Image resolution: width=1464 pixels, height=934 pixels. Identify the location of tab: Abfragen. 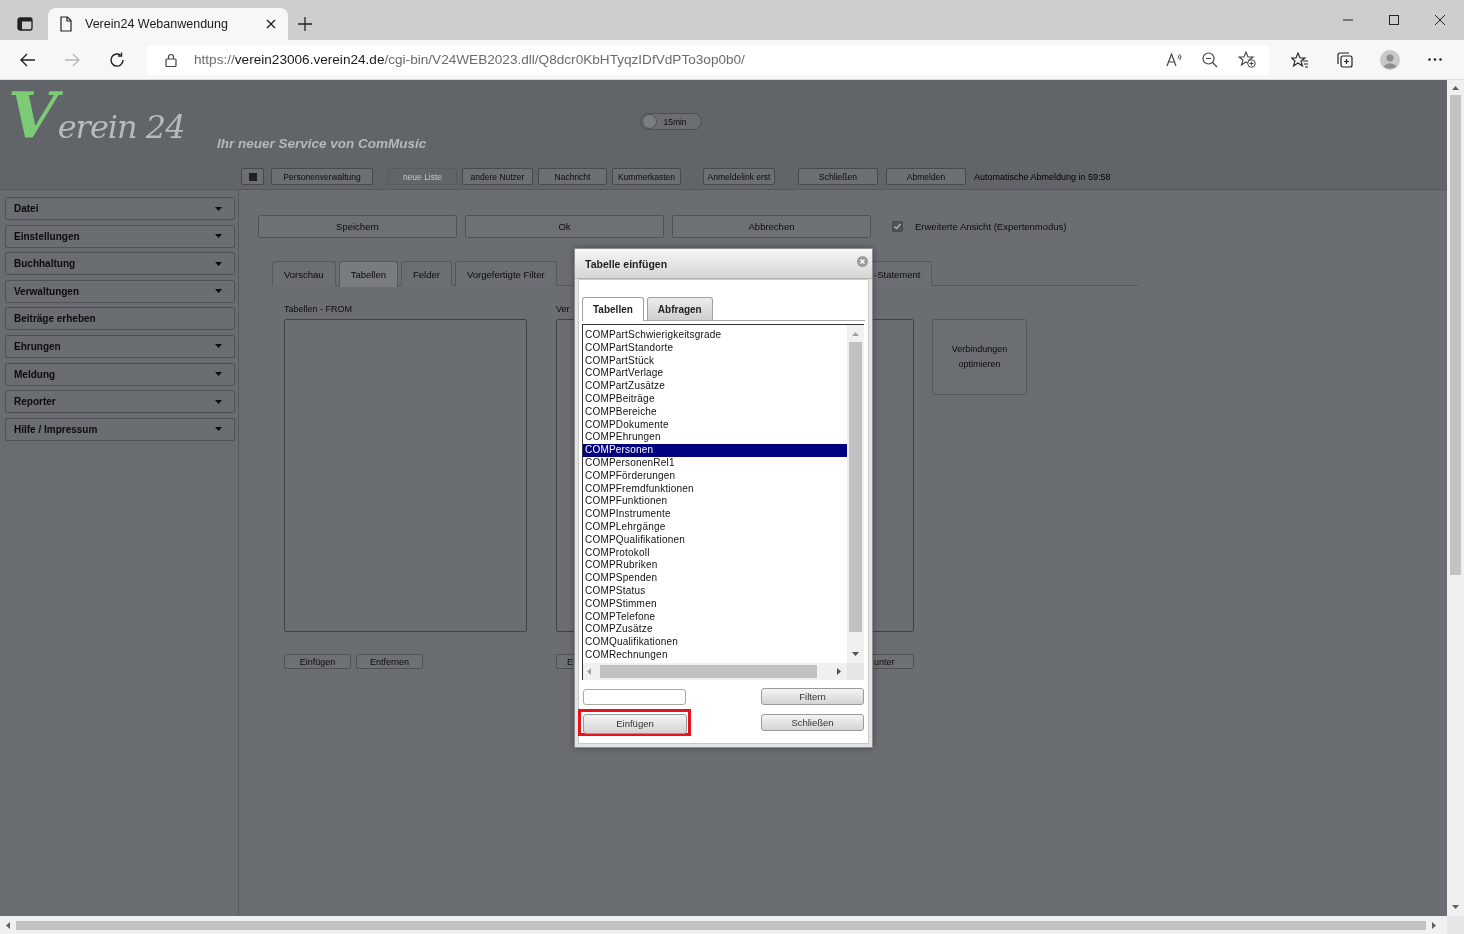
(679, 308).